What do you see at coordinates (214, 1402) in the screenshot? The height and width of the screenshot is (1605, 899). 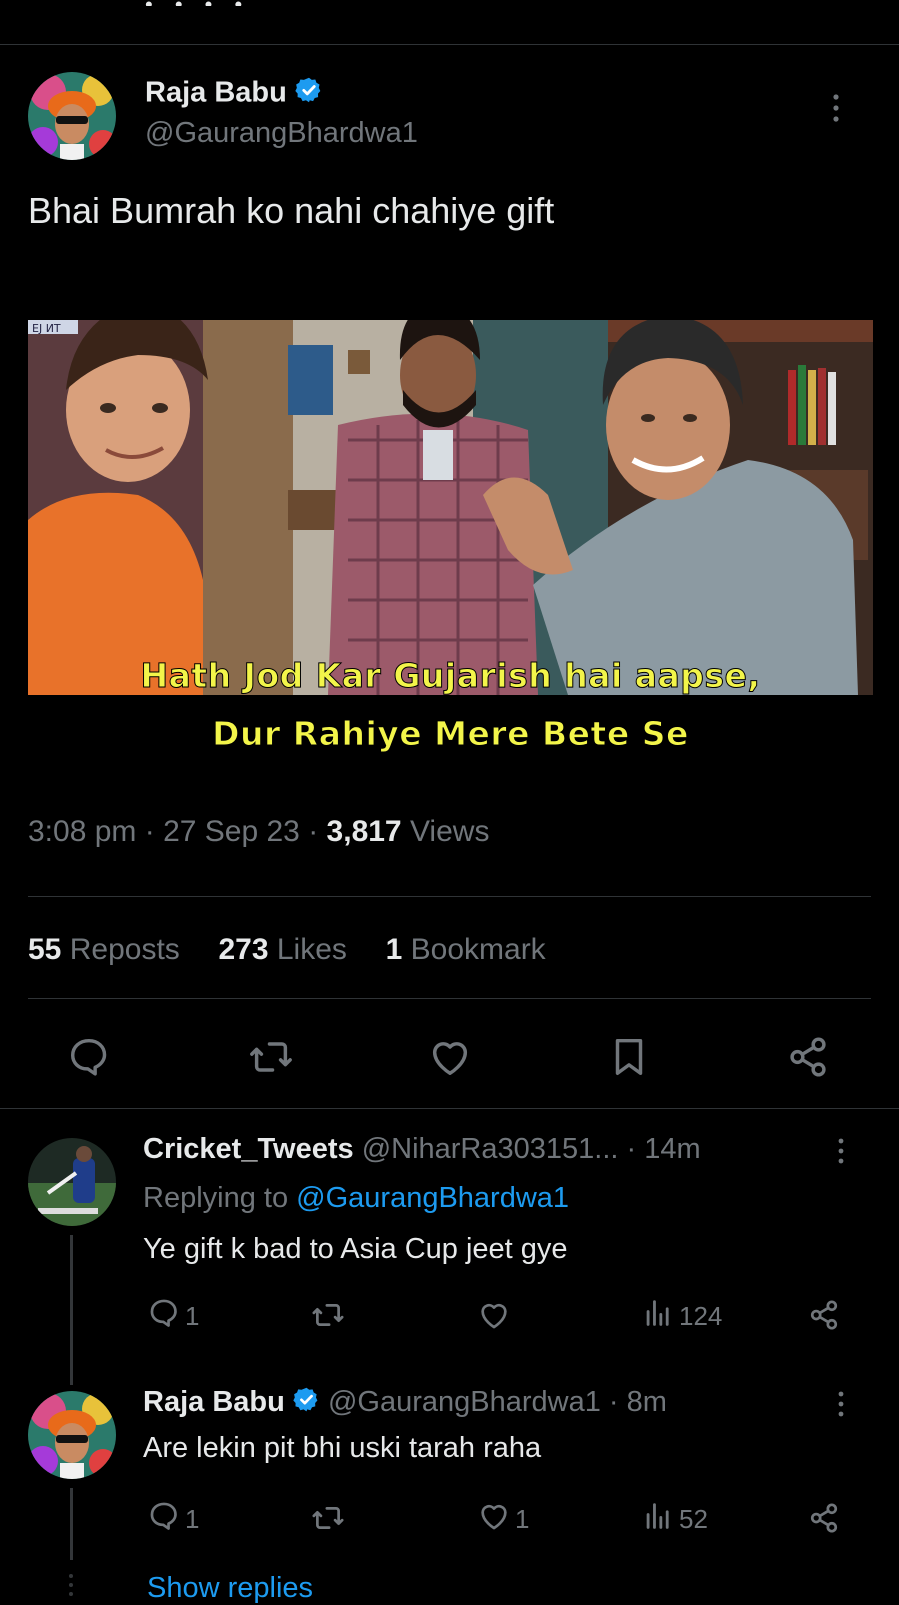 I see `reply-author-name: Raja Babu` at bounding box center [214, 1402].